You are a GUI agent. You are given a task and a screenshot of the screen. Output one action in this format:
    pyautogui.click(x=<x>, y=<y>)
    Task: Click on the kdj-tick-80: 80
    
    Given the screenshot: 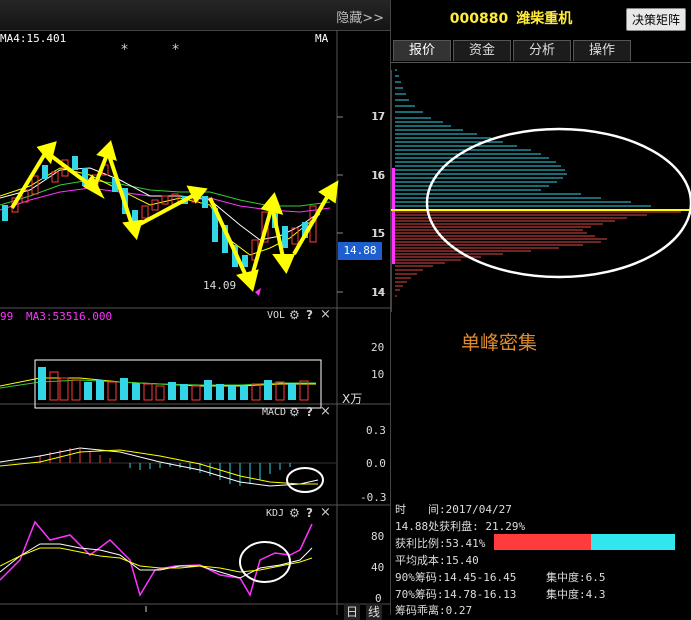 What is the action you would take?
    pyautogui.click(x=378, y=536)
    